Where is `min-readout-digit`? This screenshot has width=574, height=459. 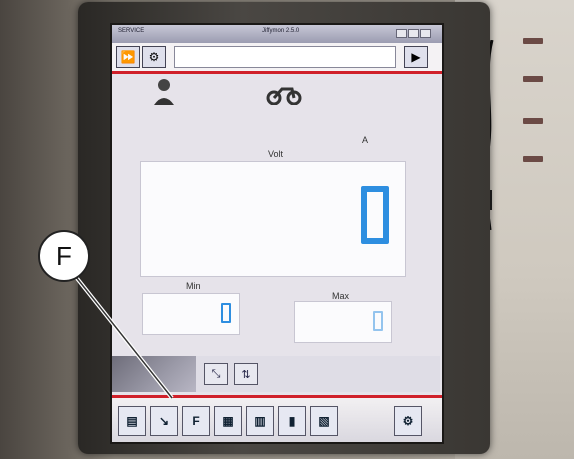
min-readout-digit is located at coordinates (226, 313).